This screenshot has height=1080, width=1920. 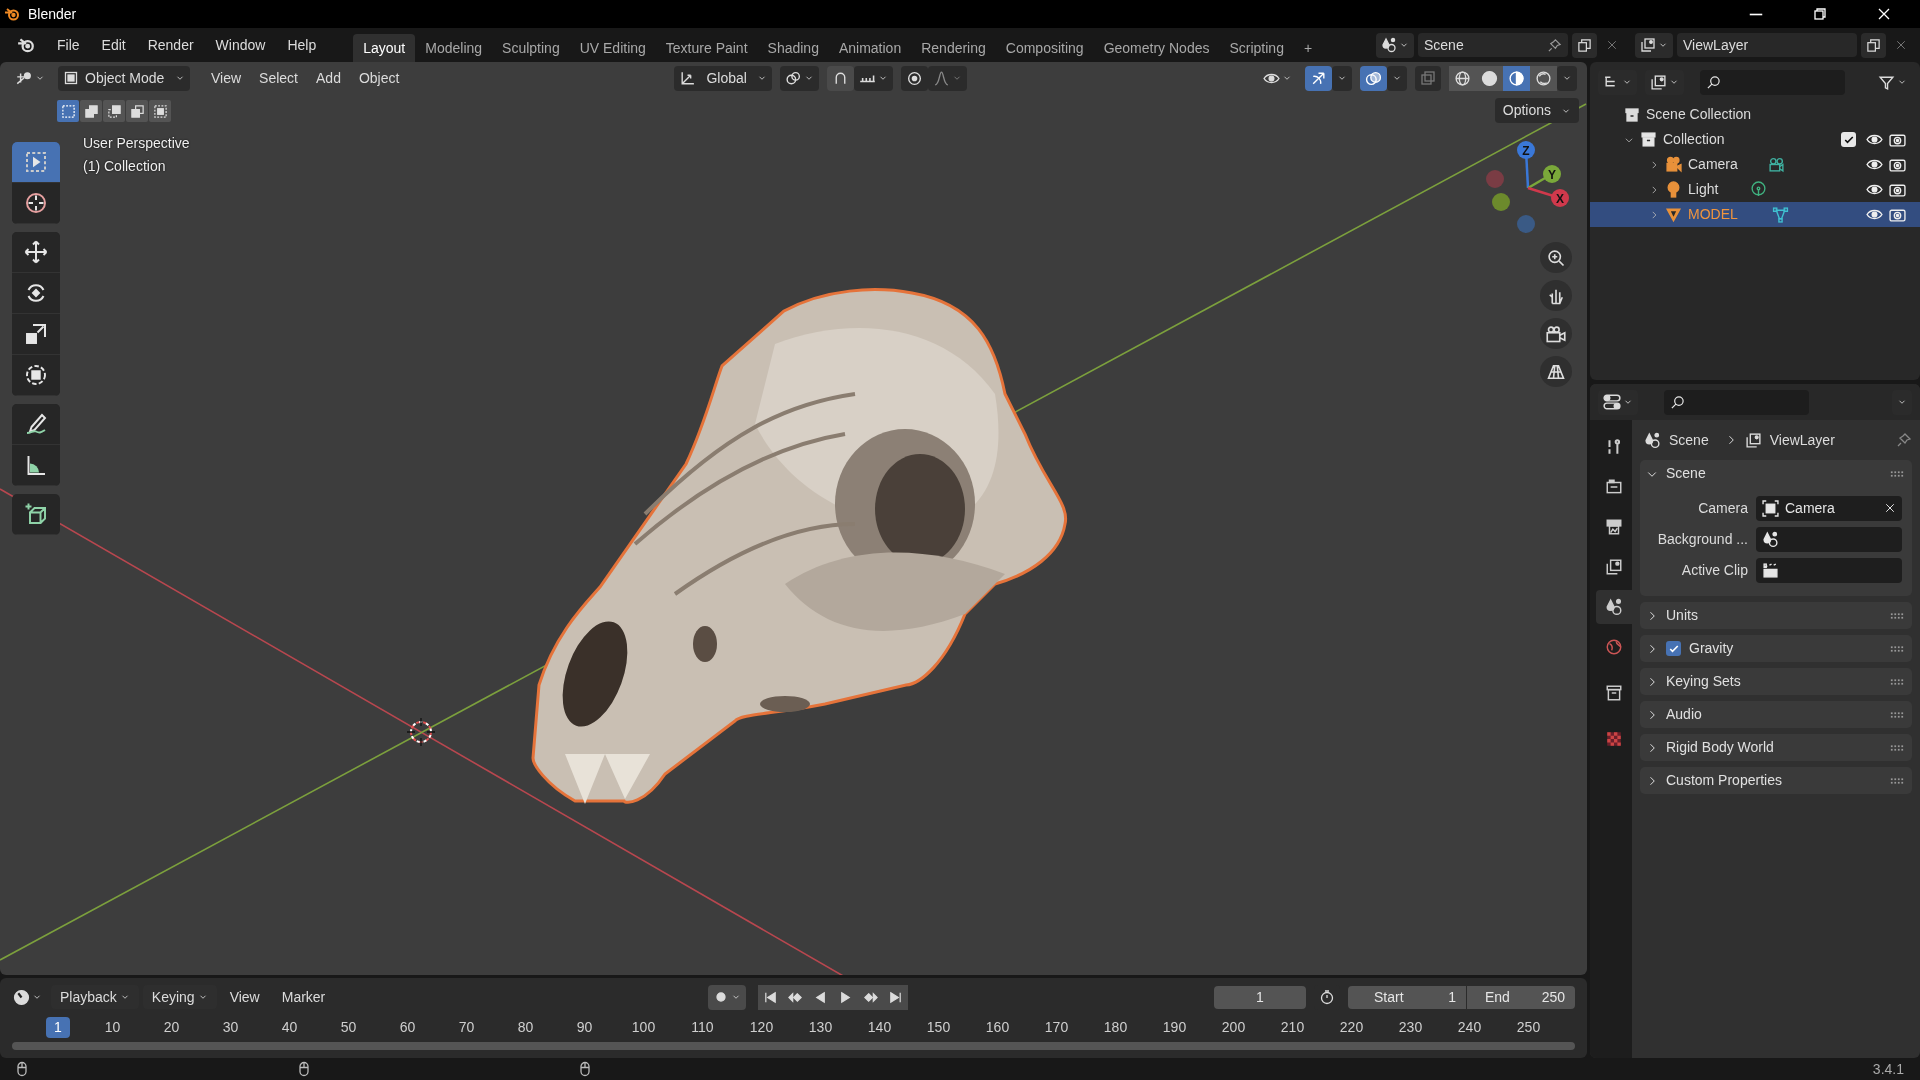 What do you see at coordinates (953, 48) in the screenshot?
I see `workspace-tab: Rendering` at bounding box center [953, 48].